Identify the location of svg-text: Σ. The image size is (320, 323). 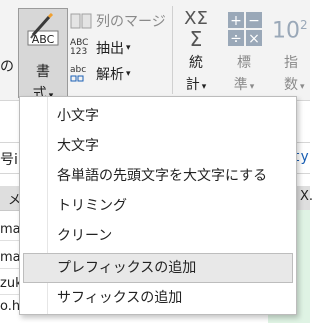
(196, 37).